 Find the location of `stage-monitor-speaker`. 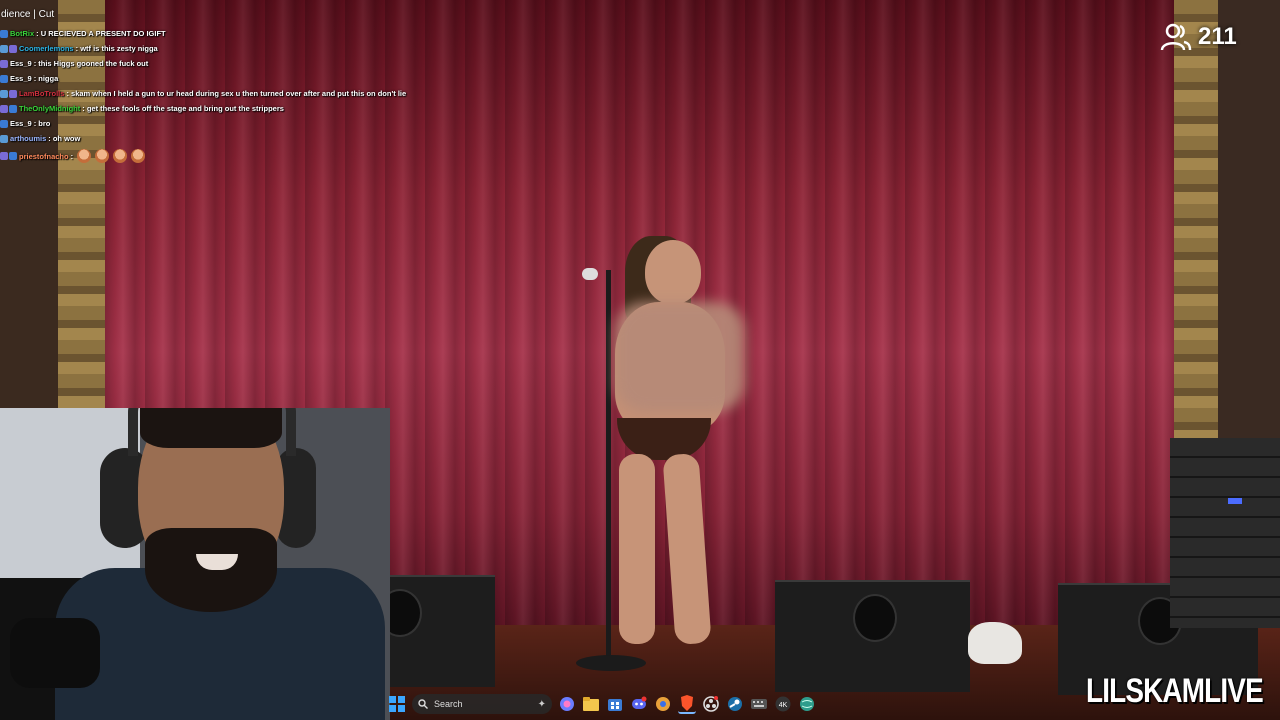

stage-monitor-speaker is located at coordinates (872, 636).